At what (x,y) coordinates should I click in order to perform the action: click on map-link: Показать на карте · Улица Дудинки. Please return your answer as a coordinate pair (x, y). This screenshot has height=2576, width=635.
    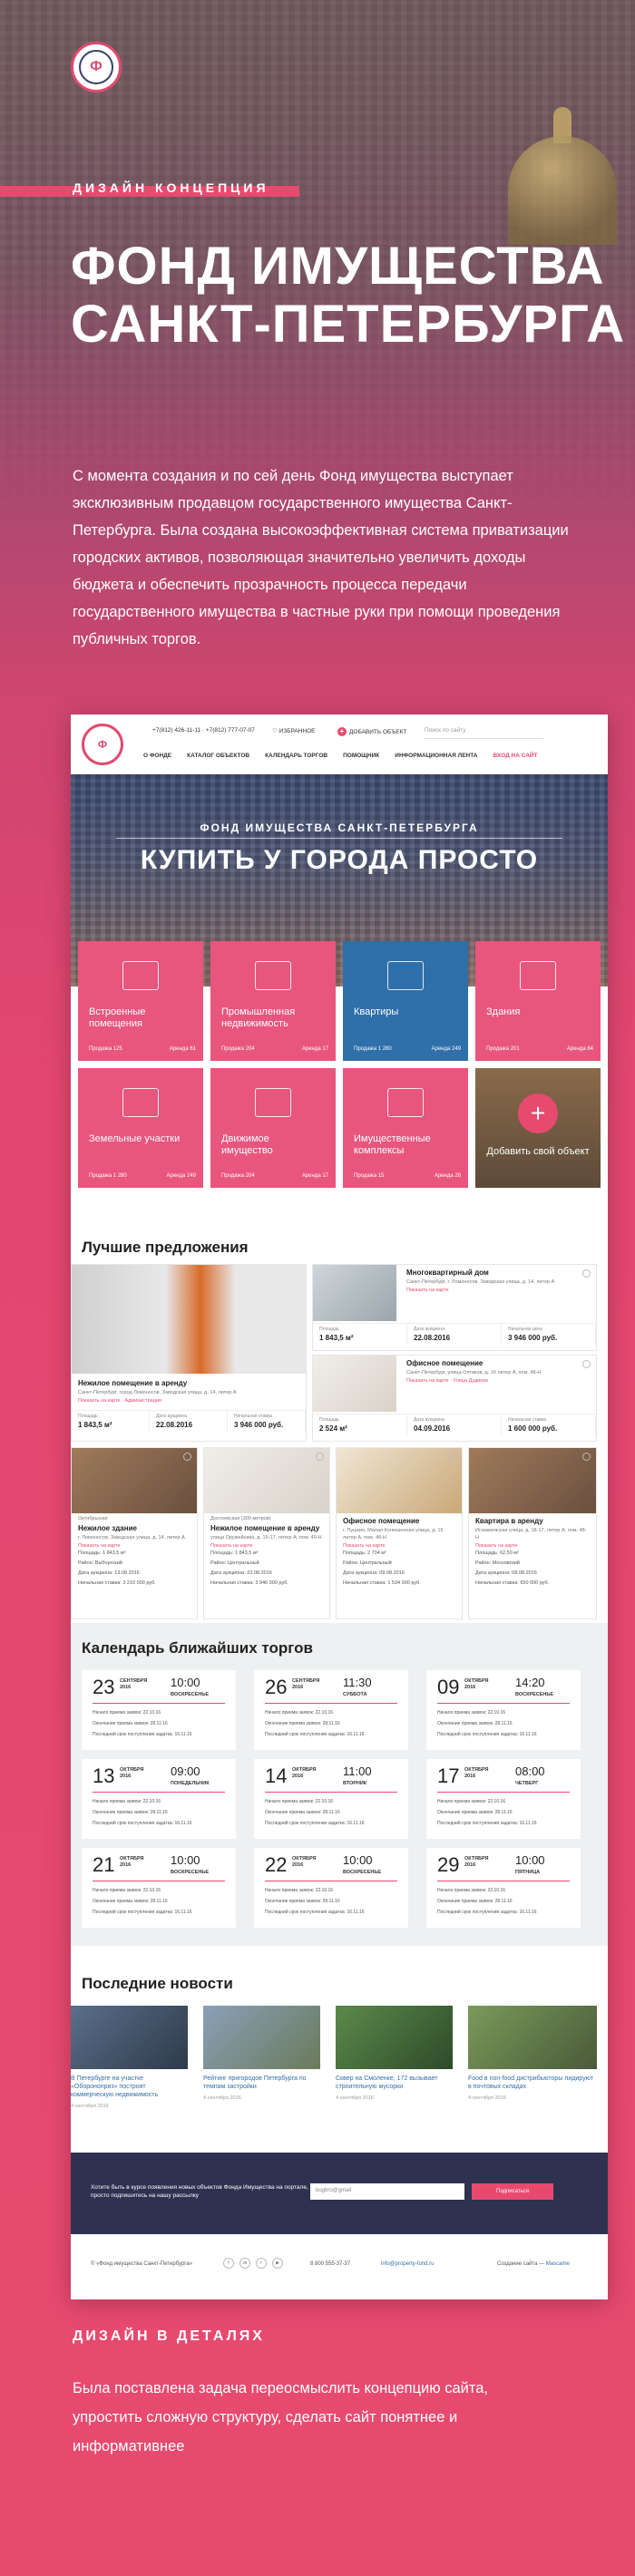
    Looking at the image, I should click on (486, 1381).